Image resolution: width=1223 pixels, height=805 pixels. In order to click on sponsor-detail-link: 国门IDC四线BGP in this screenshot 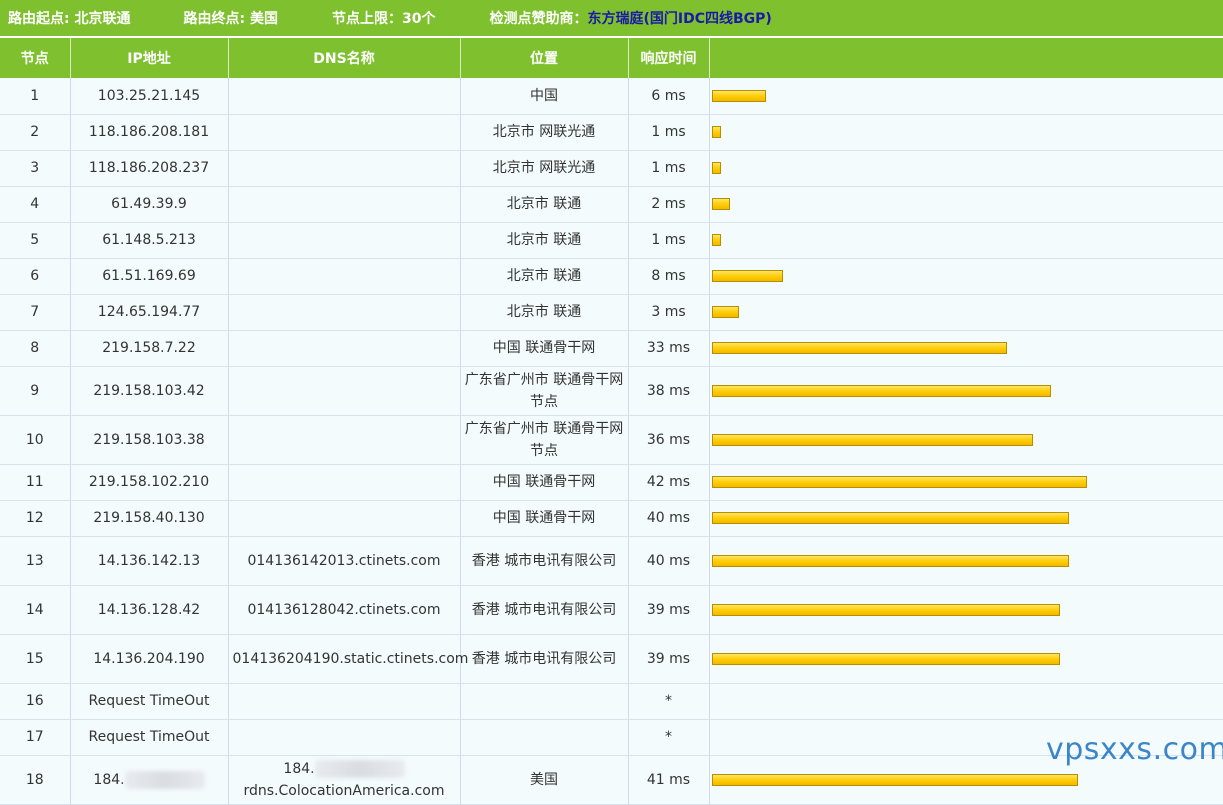, I will do `click(708, 19)`.